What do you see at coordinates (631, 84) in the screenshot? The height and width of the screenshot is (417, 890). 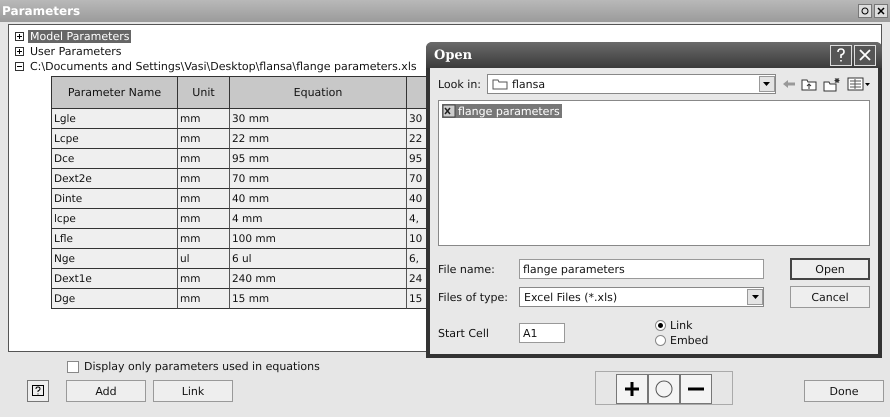 I see `look-in-dropdown: flansa` at bounding box center [631, 84].